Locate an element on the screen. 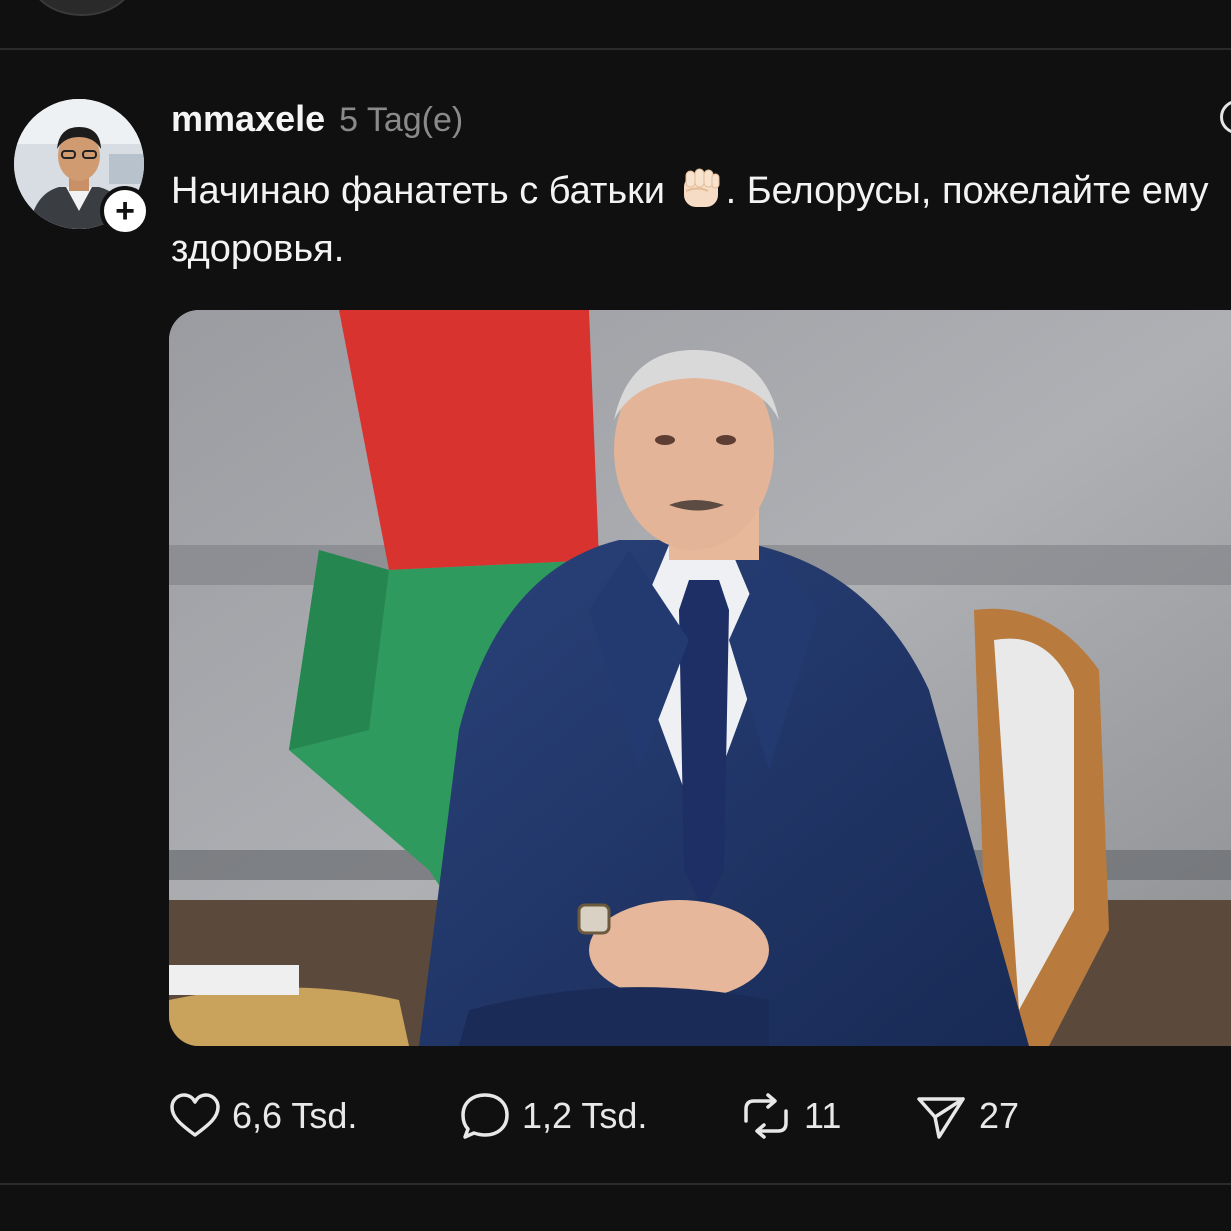 Image resolution: width=1231 pixels, height=1231 pixels. reply-button: 1,2 Tsd. is located at coordinates (552, 1116).